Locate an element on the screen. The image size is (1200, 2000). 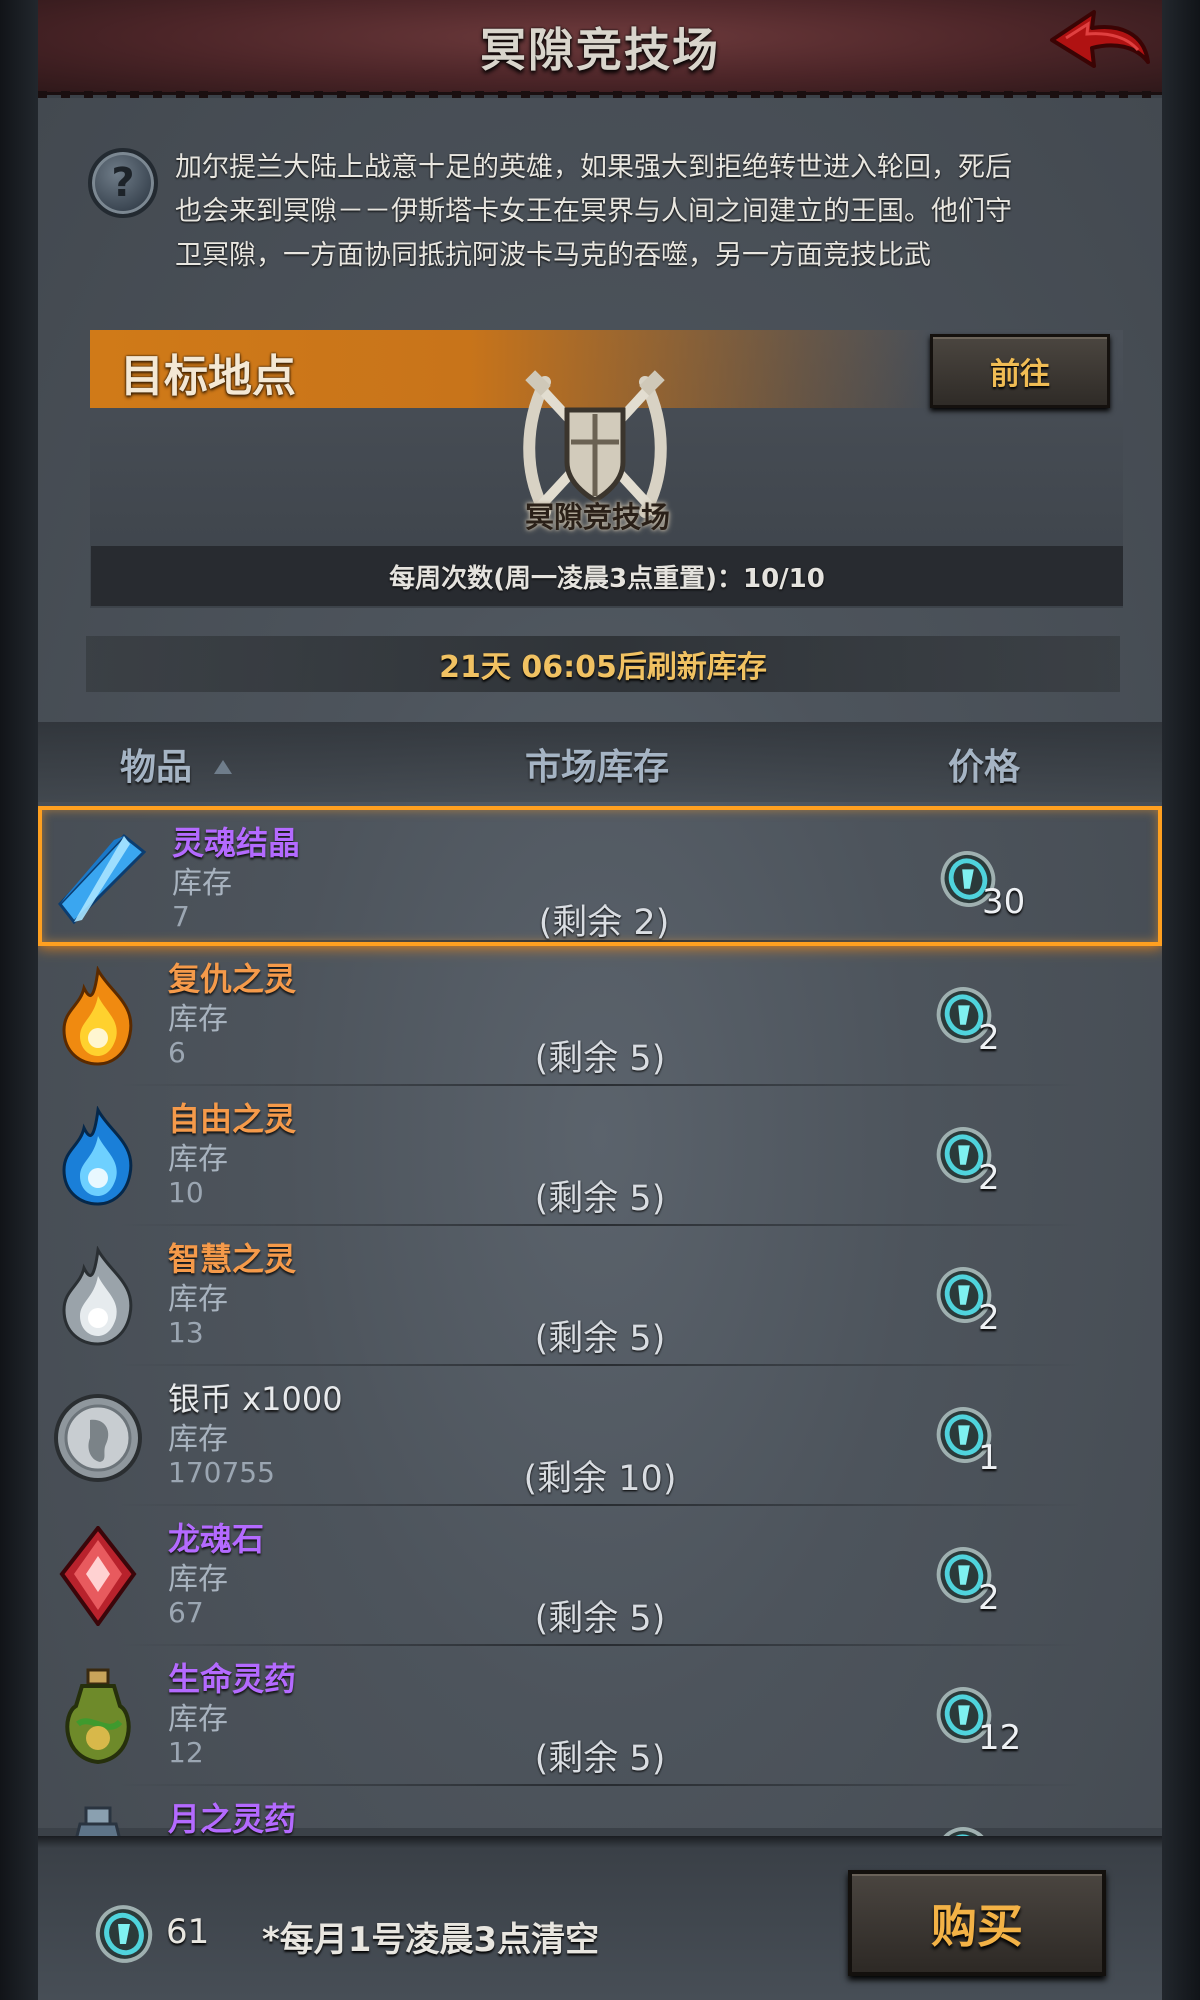
item-row: 月之灵药库存 is located at coordinates (600, 1811).